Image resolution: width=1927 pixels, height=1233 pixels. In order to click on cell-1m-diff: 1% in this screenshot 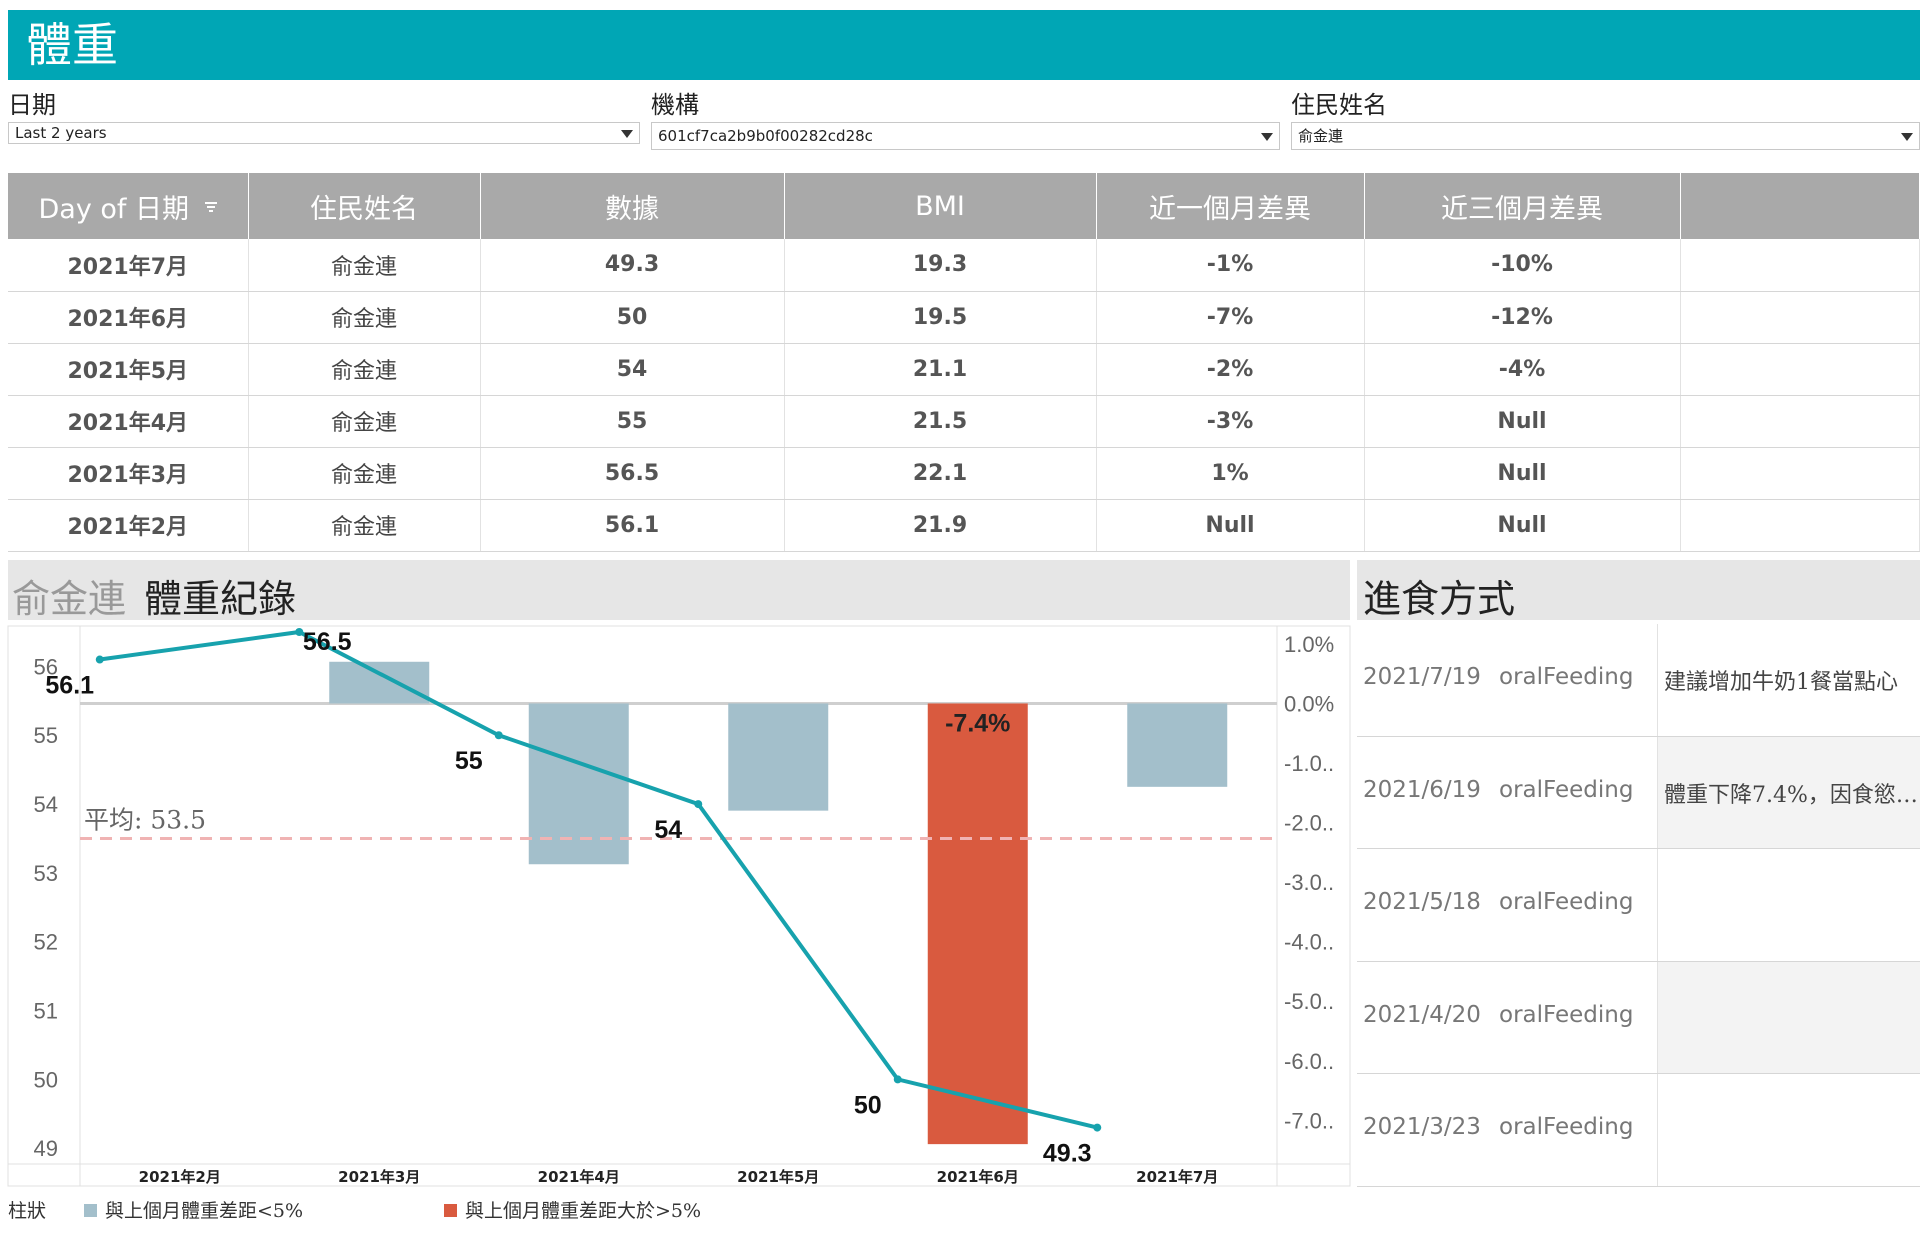, I will do `click(1230, 473)`.